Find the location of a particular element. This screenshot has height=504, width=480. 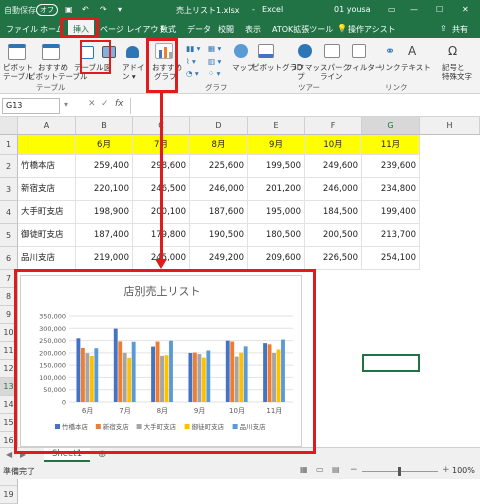

maximize-icon: ☐ is located at coordinates (439, 9).